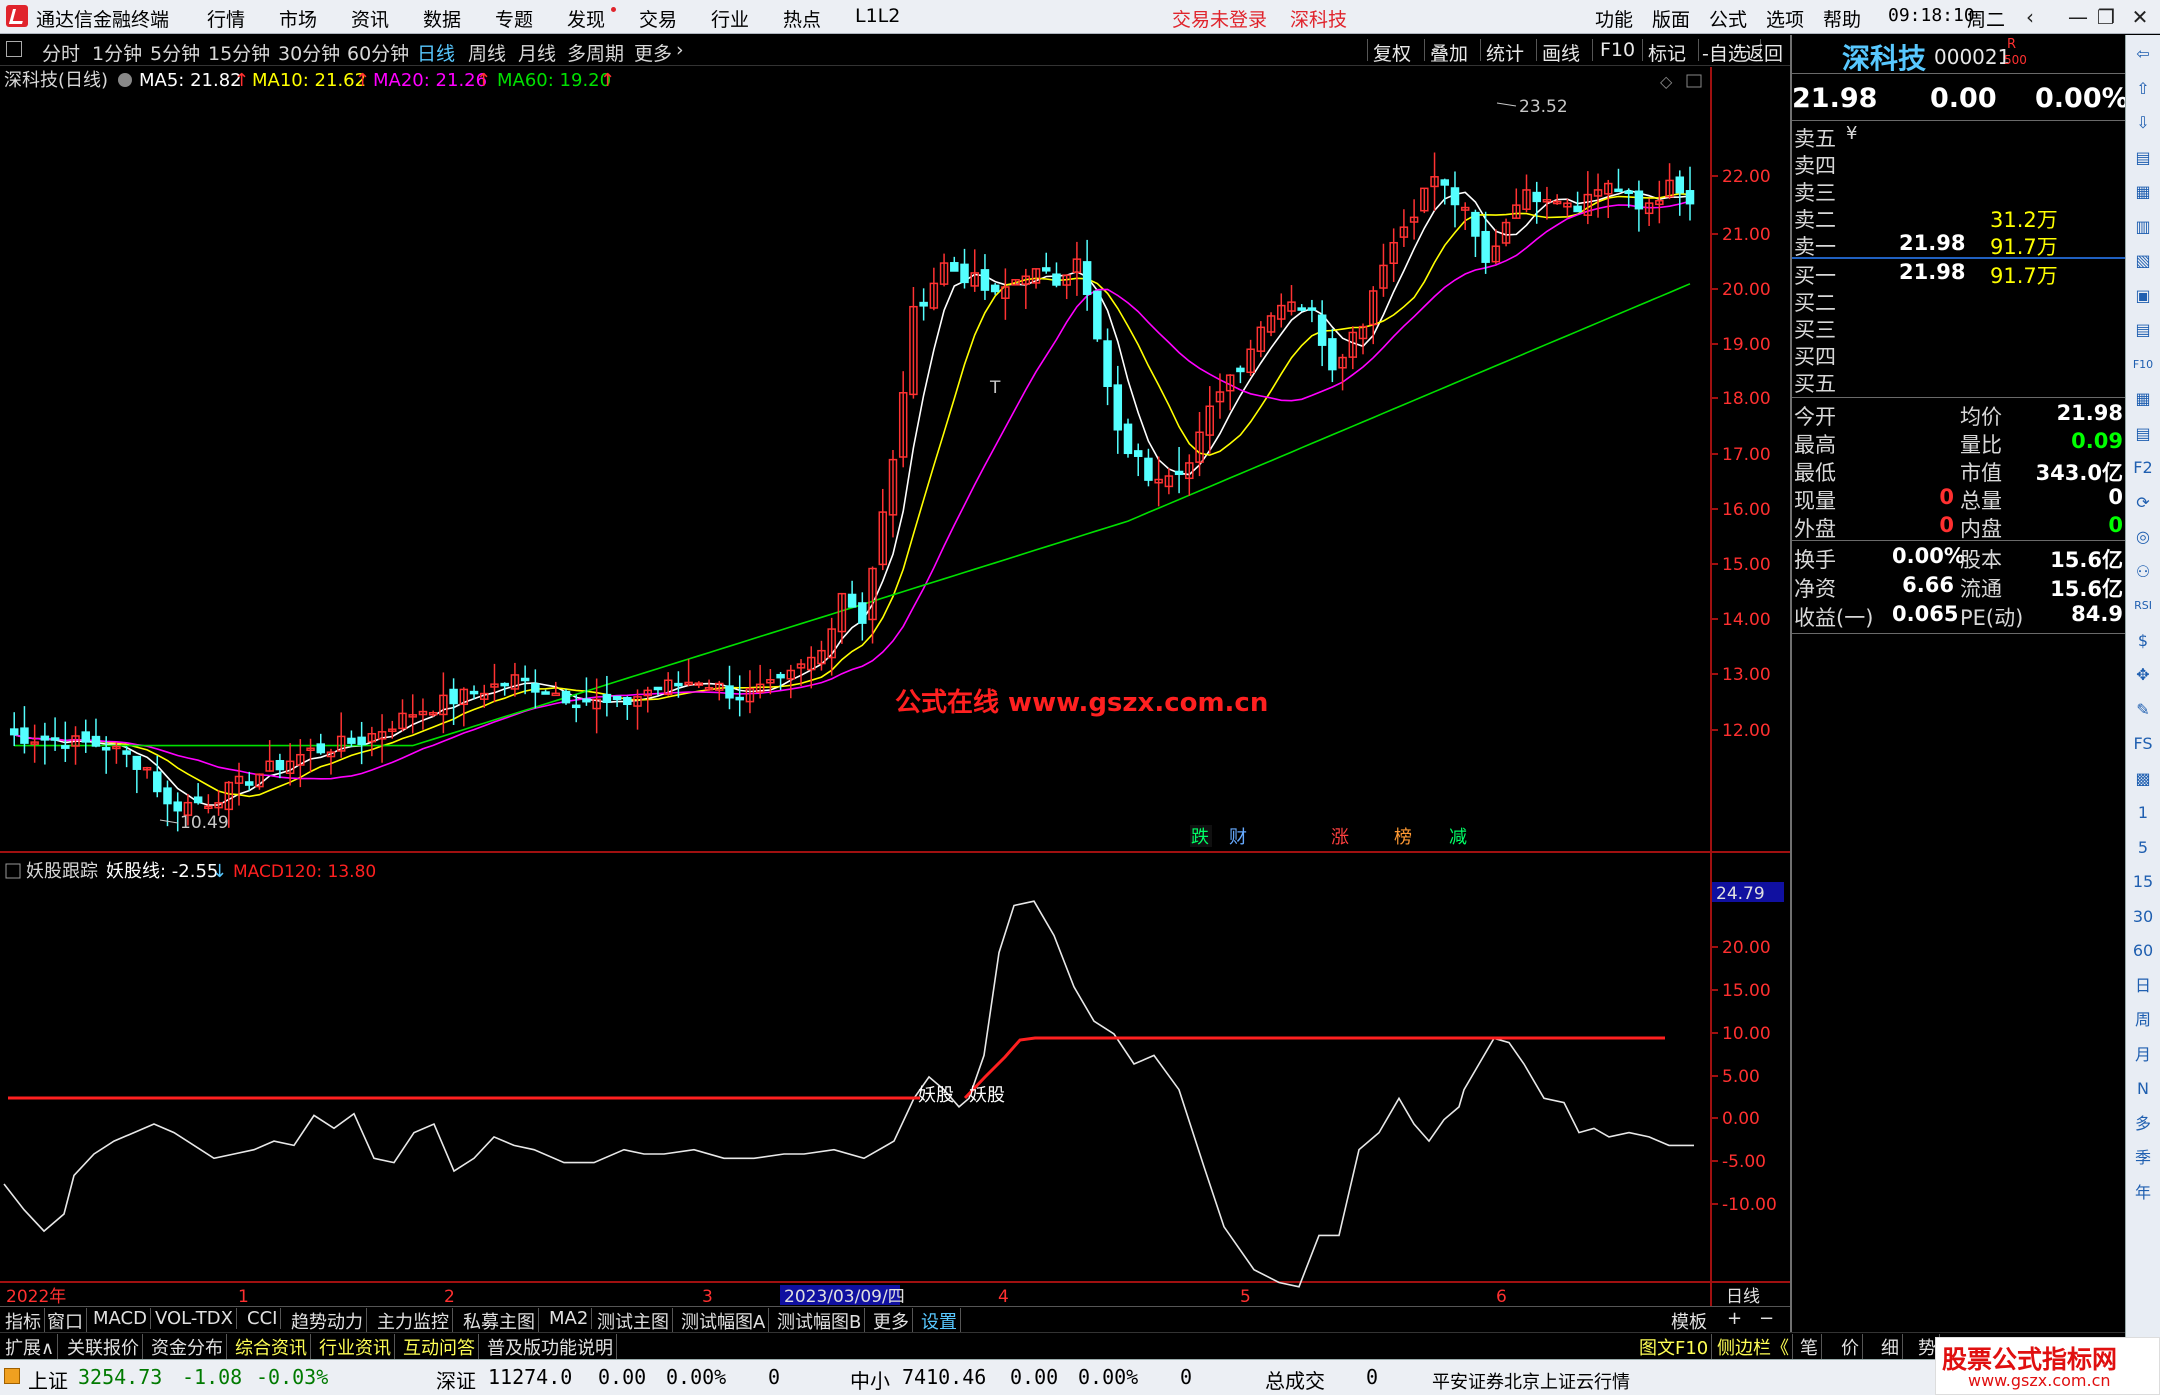 This screenshot has height=1395, width=2160. Describe the element at coordinates (436, 52) in the screenshot. I see `period-tab-active: 日线` at that location.